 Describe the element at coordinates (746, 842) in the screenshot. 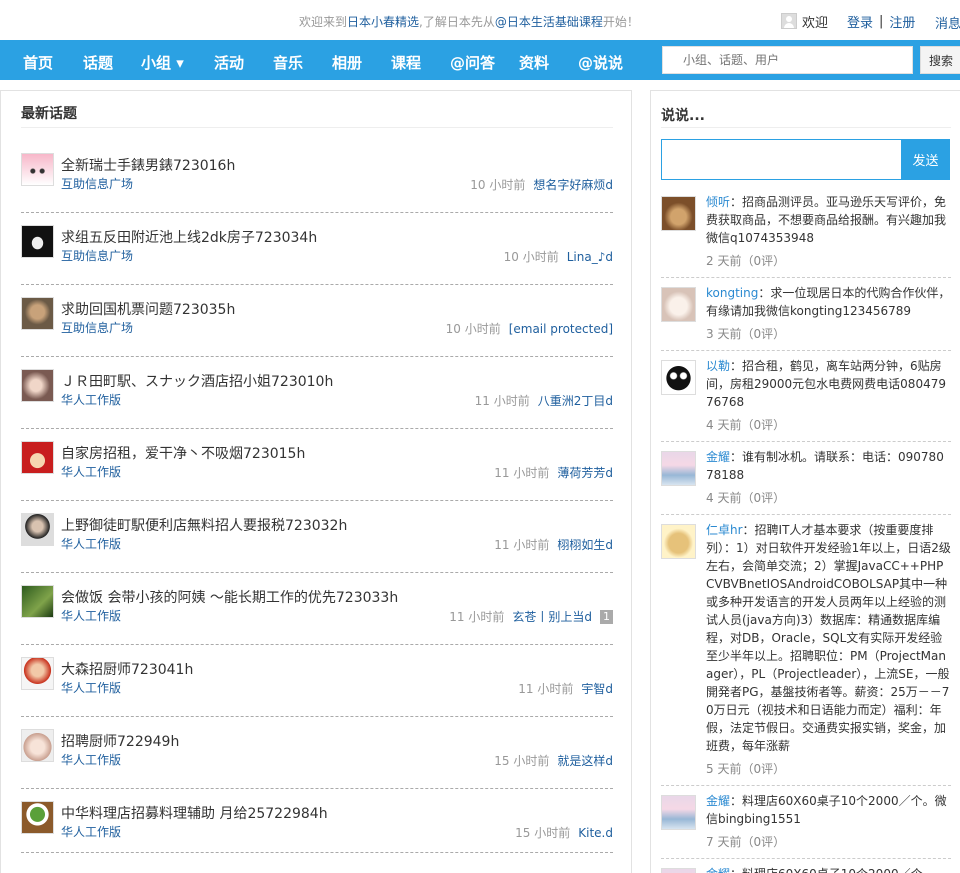

I see `saying-meta: 7 天前（0评）` at that location.